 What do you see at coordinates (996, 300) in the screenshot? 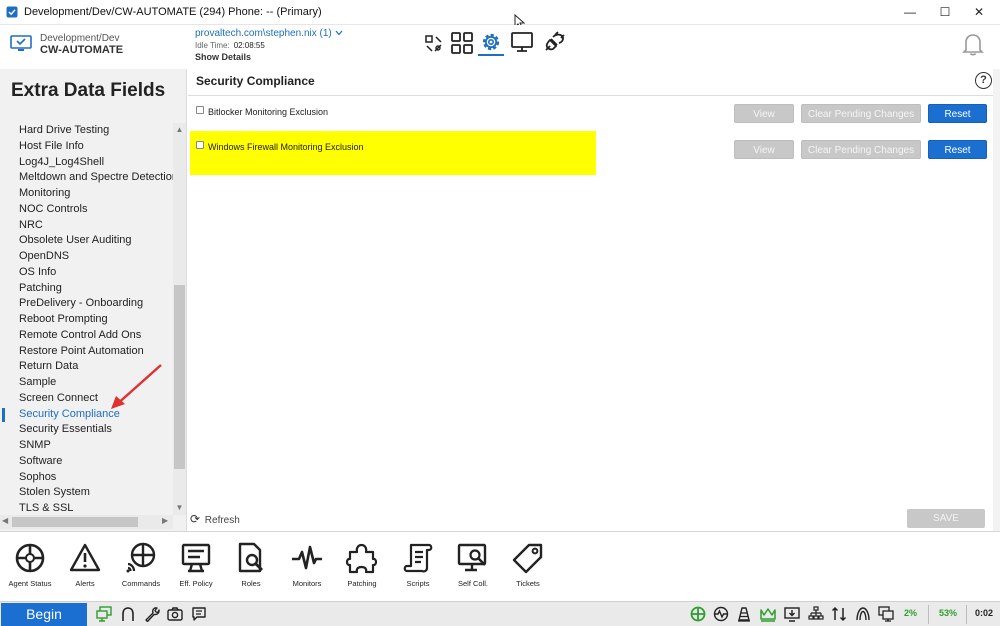
I see `main-vertical-scrollbar` at bounding box center [996, 300].